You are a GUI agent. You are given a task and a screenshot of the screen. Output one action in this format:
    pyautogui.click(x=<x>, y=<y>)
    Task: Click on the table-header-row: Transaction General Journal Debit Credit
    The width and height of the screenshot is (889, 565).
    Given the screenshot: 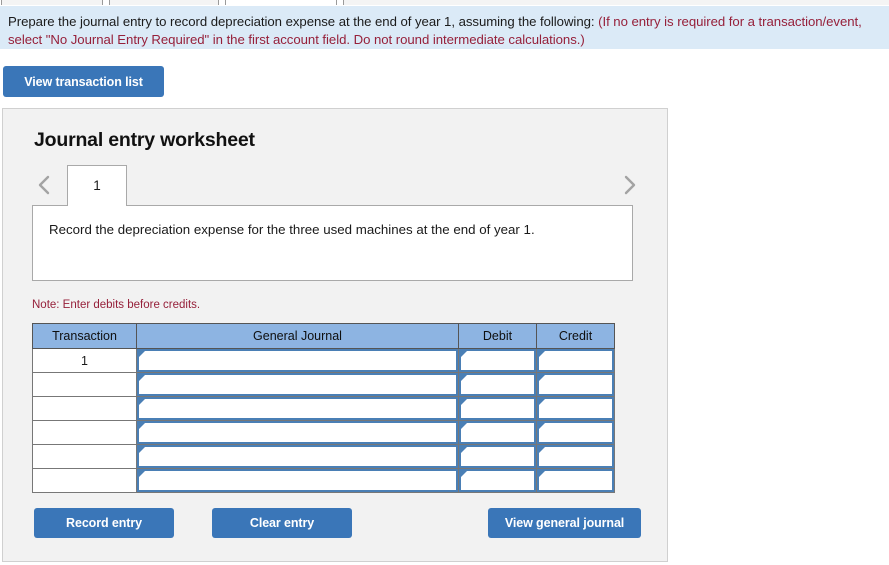 What is the action you would take?
    pyautogui.click(x=323, y=336)
    